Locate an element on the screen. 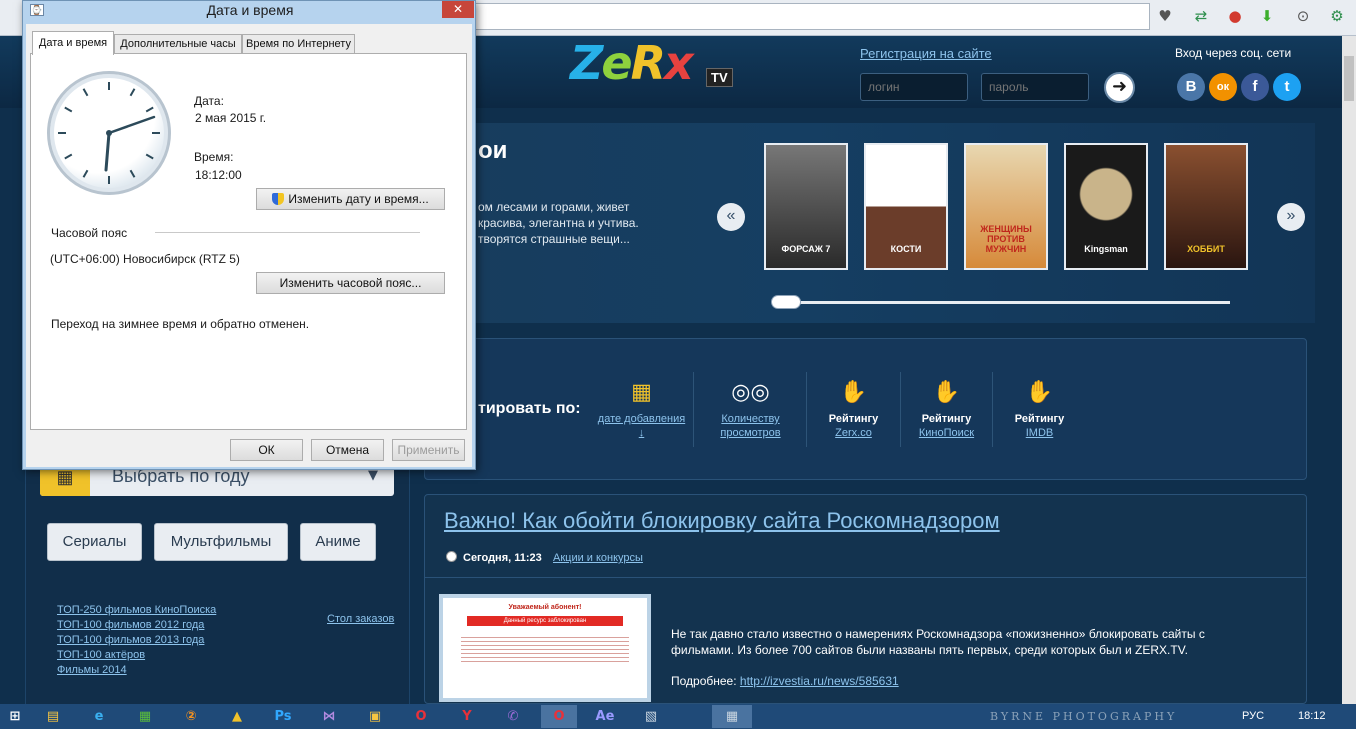  top-link: ТОП-100 фильмов 2012 года is located at coordinates (136, 625).